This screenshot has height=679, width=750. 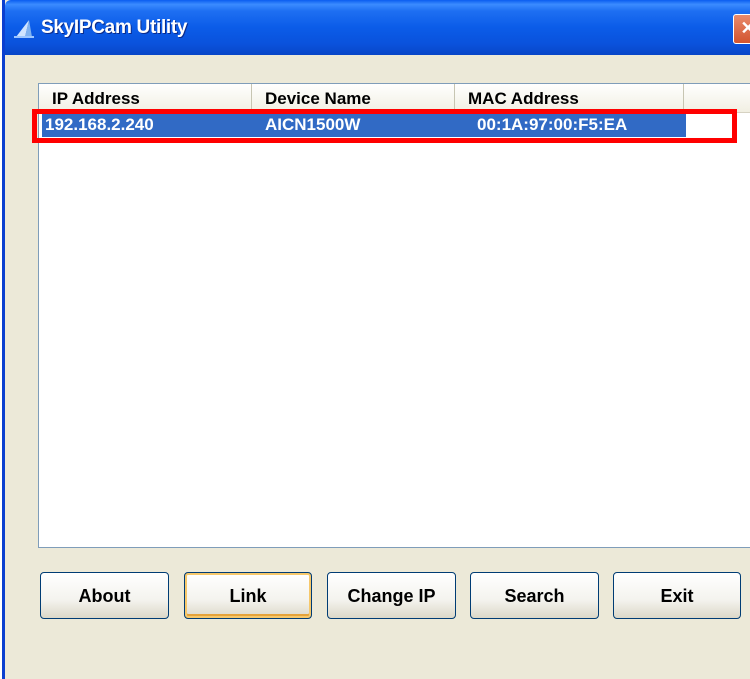 I want to click on column-header-device-name: Device Name, so click(x=353, y=98).